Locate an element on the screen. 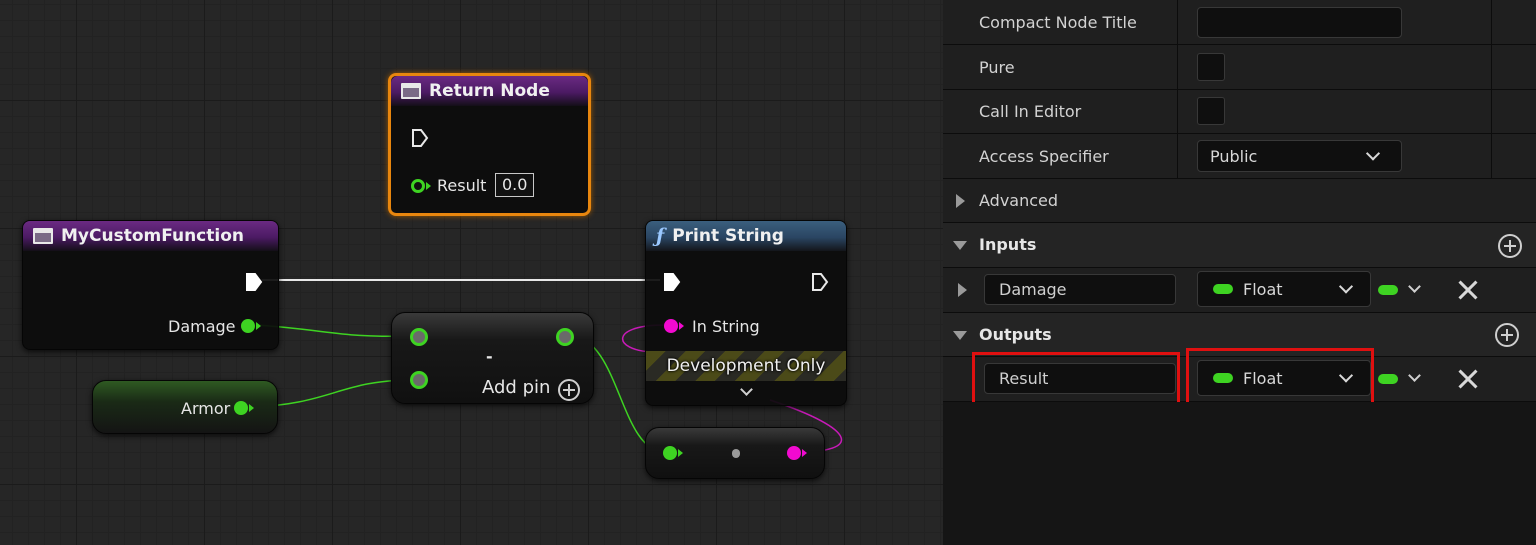  damage-pin-arrow-icon is located at coordinates (258, 326).